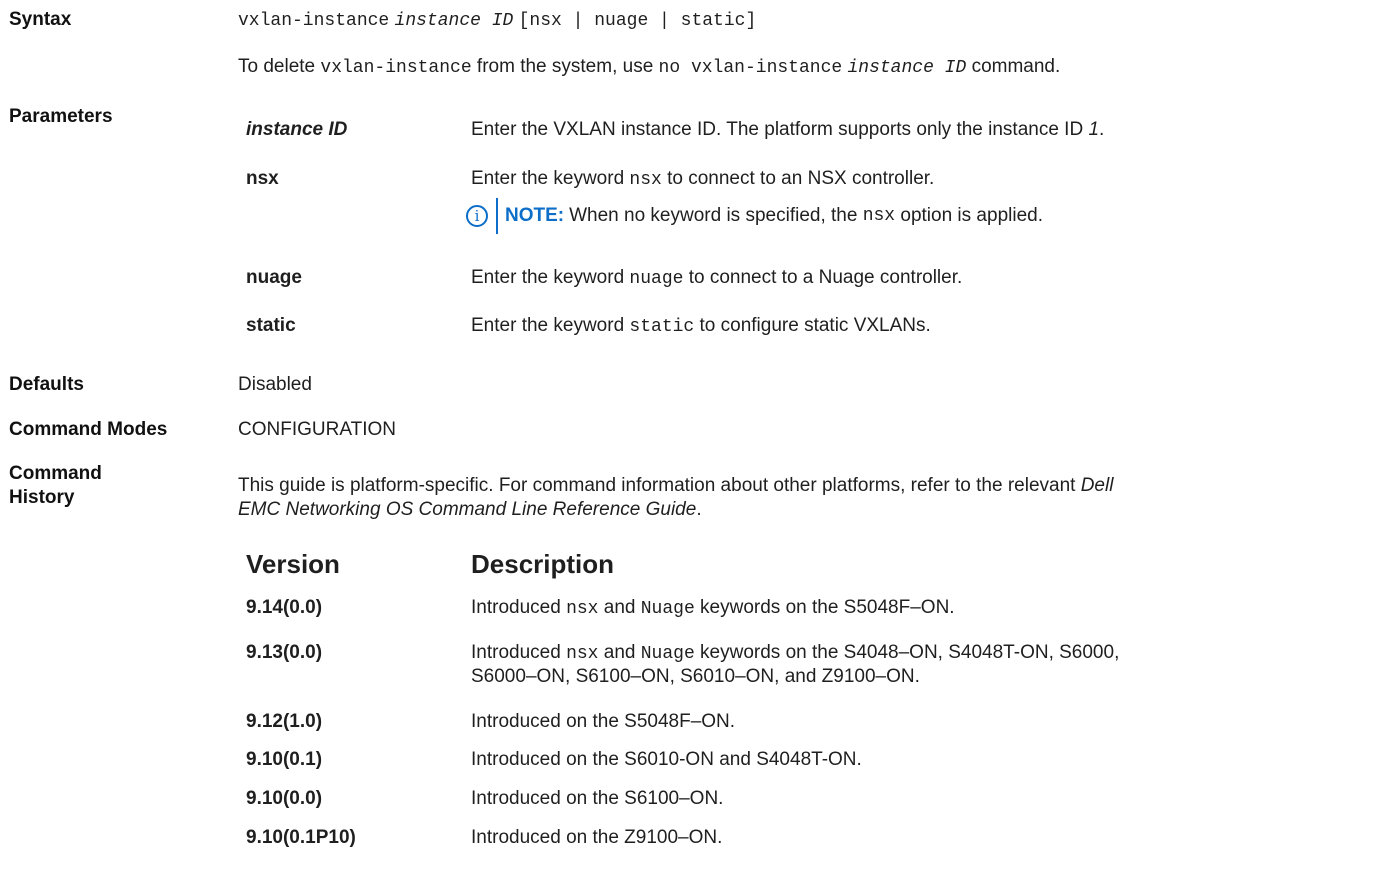  What do you see at coordinates (565, 66) in the screenshot?
I see `delete-mid: from the system, use` at bounding box center [565, 66].